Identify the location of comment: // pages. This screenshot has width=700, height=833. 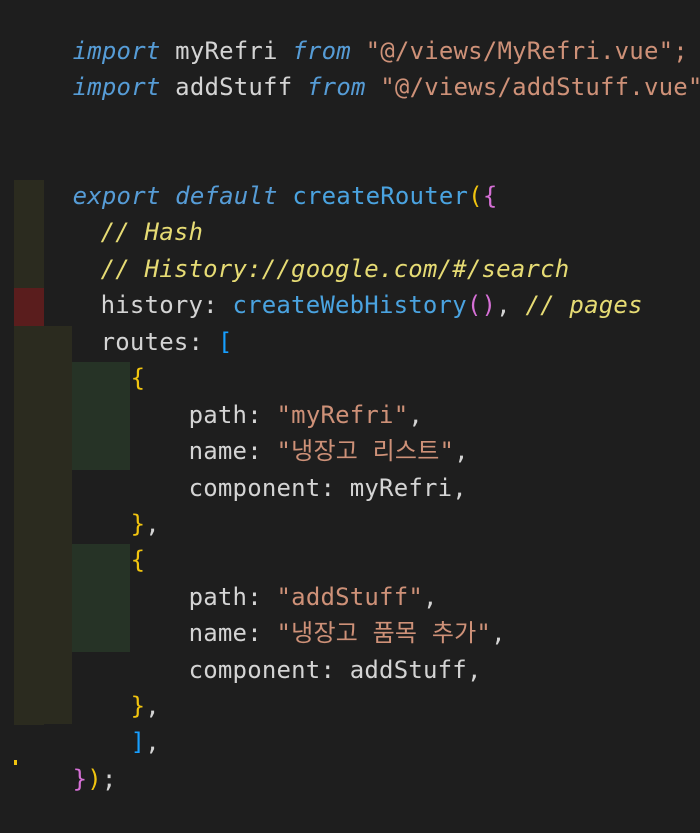
(584, 305).